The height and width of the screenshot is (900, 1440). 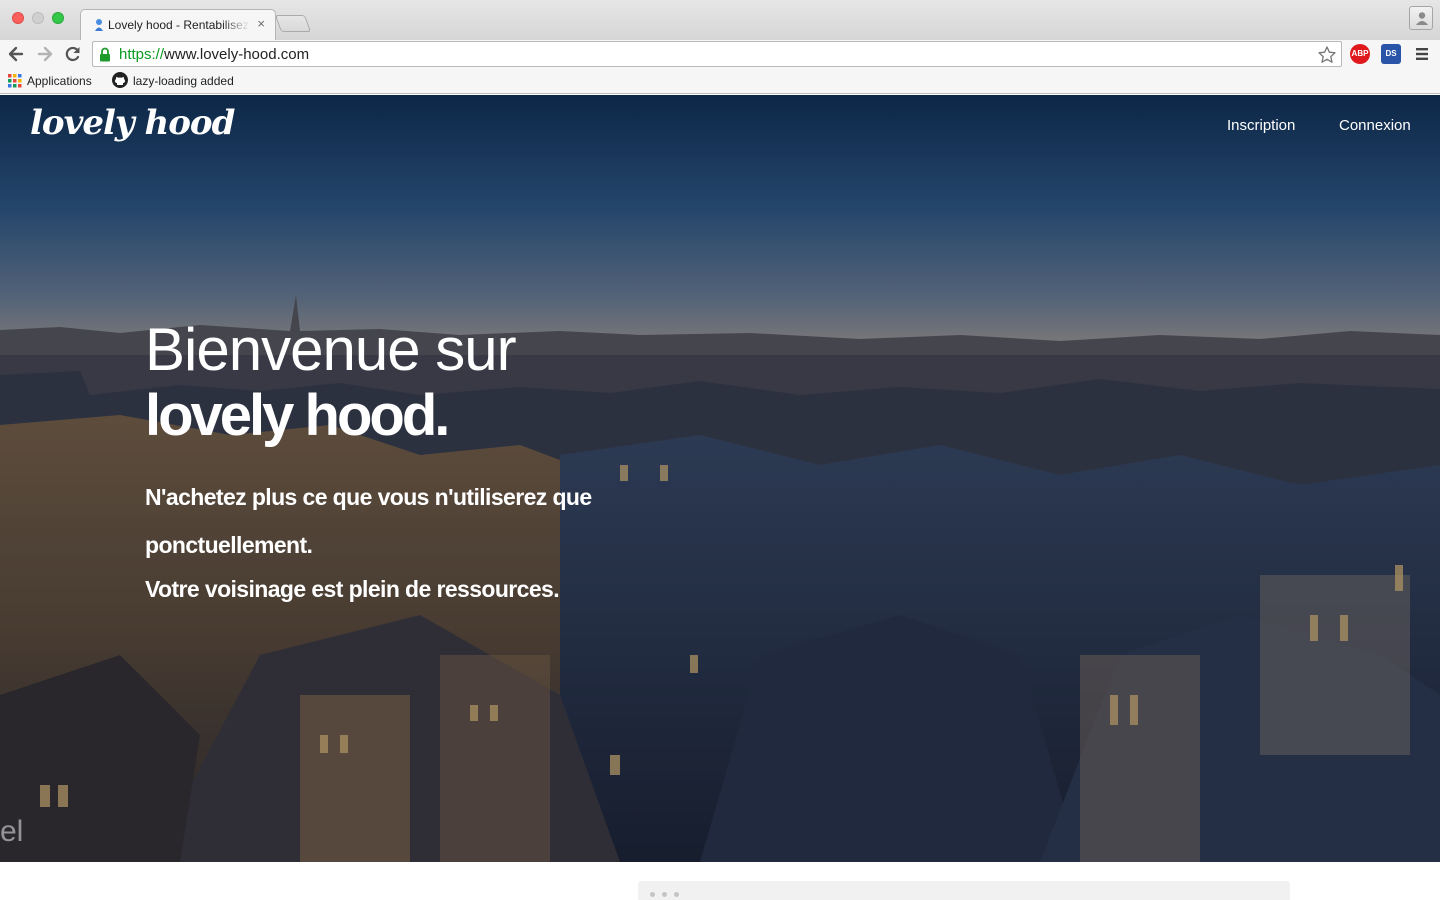 What do you see at coordinates (73, 54) in the screenshot?
I see `reload-icon` at bounding box center [73, 54].